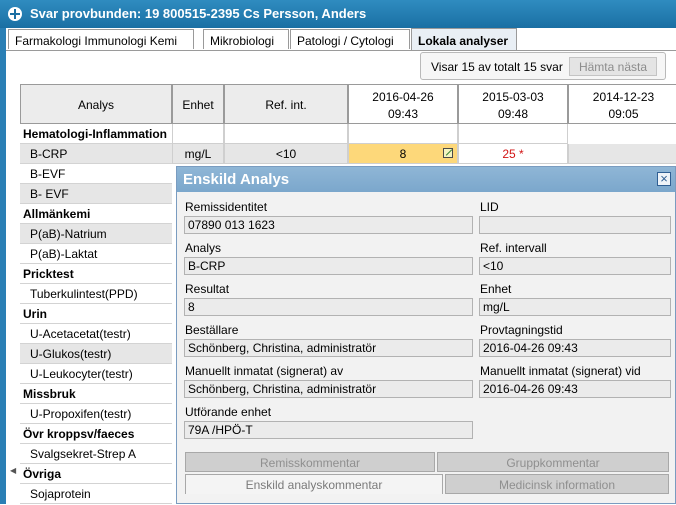 The image size is (676, 505). What do you see at coordinates (96, 414) in the screenshot?
I see `analysis-row-label: U-Propoxifen(testr)` at bounding box center [96, 414].